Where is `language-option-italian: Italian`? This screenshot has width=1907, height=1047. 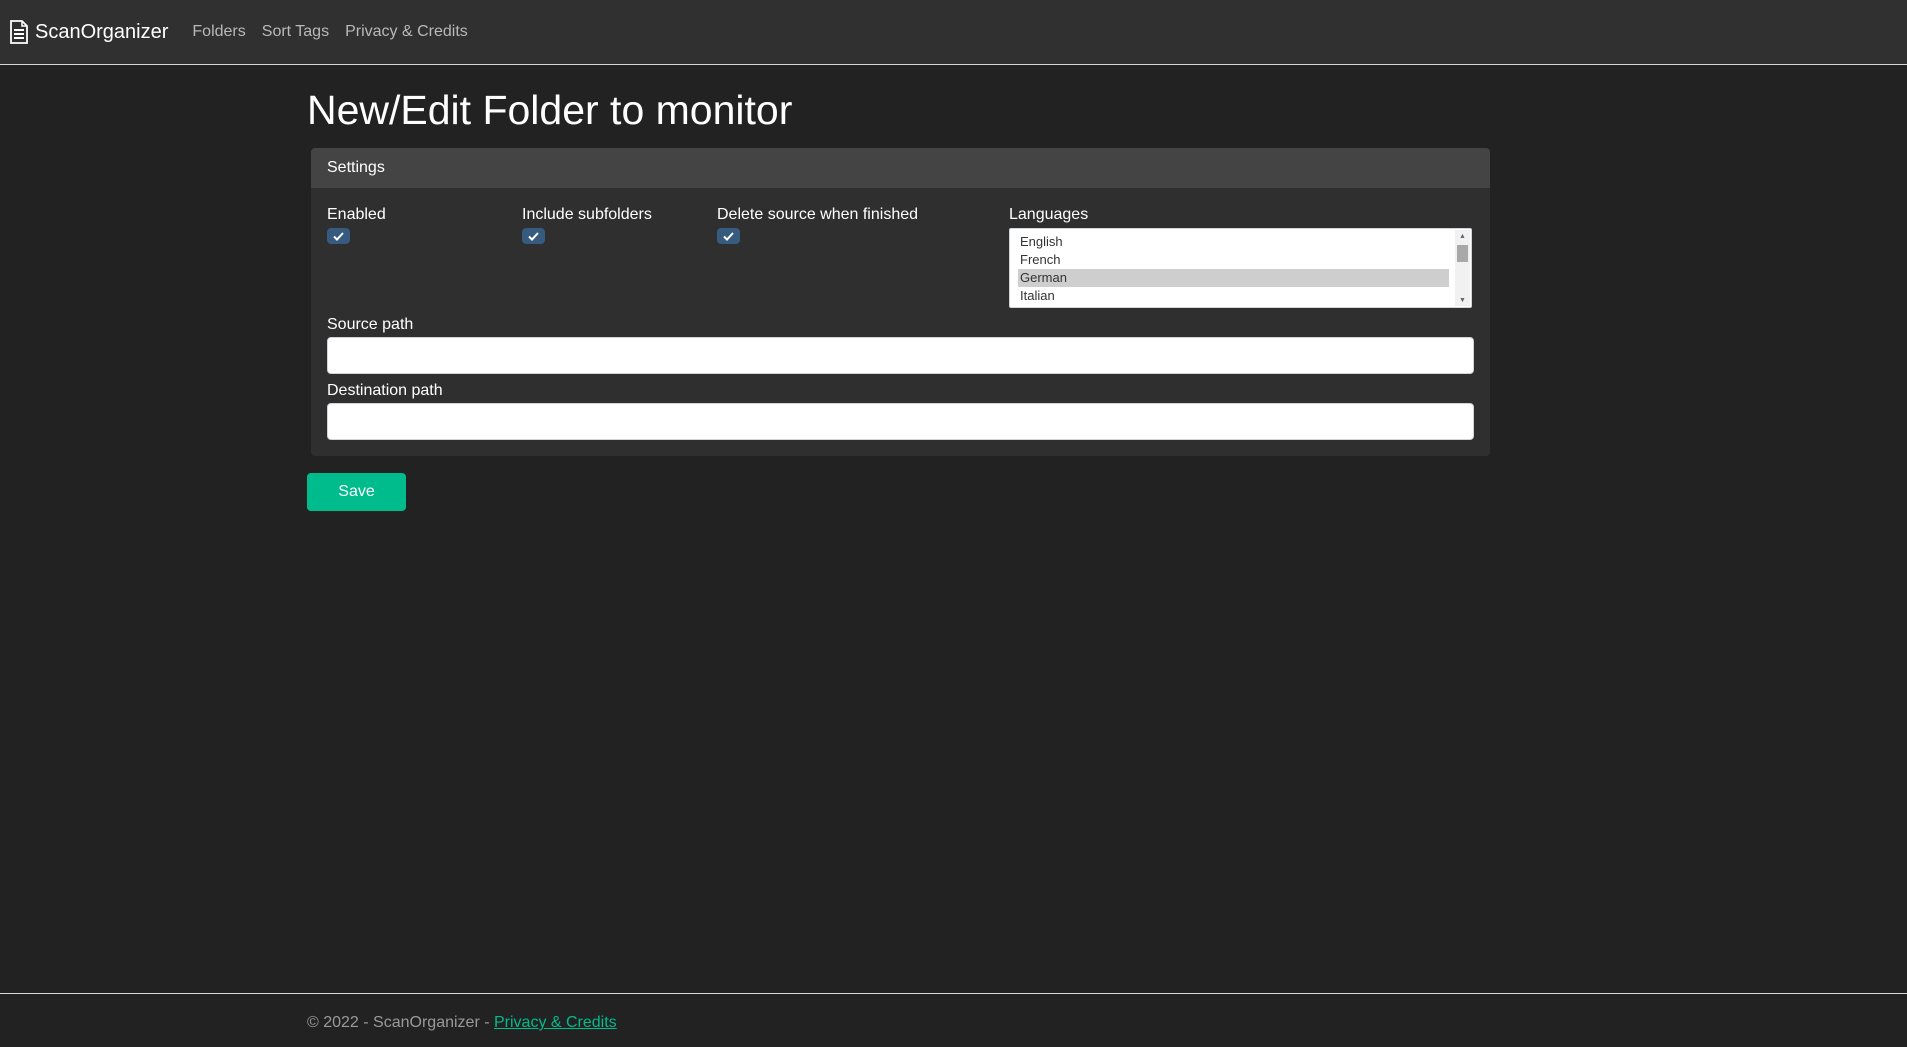
language-option-italian: Italian is located at coordinates (1233, 296).